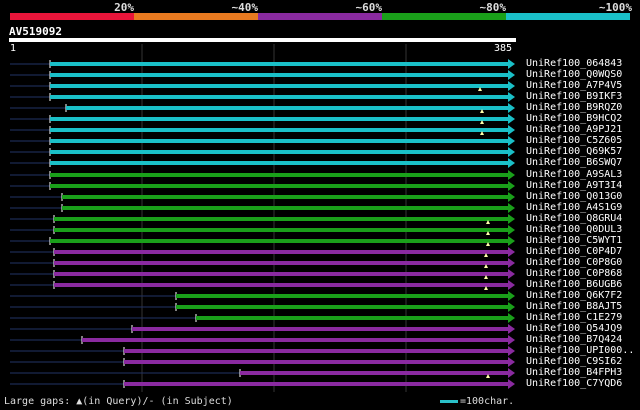 The height and width of the screenshot is (410, 640). Describe the element at coordinates (574, 383) in the screenshot. I see `hit-label: UniRef100_C7YQD6` at that location.